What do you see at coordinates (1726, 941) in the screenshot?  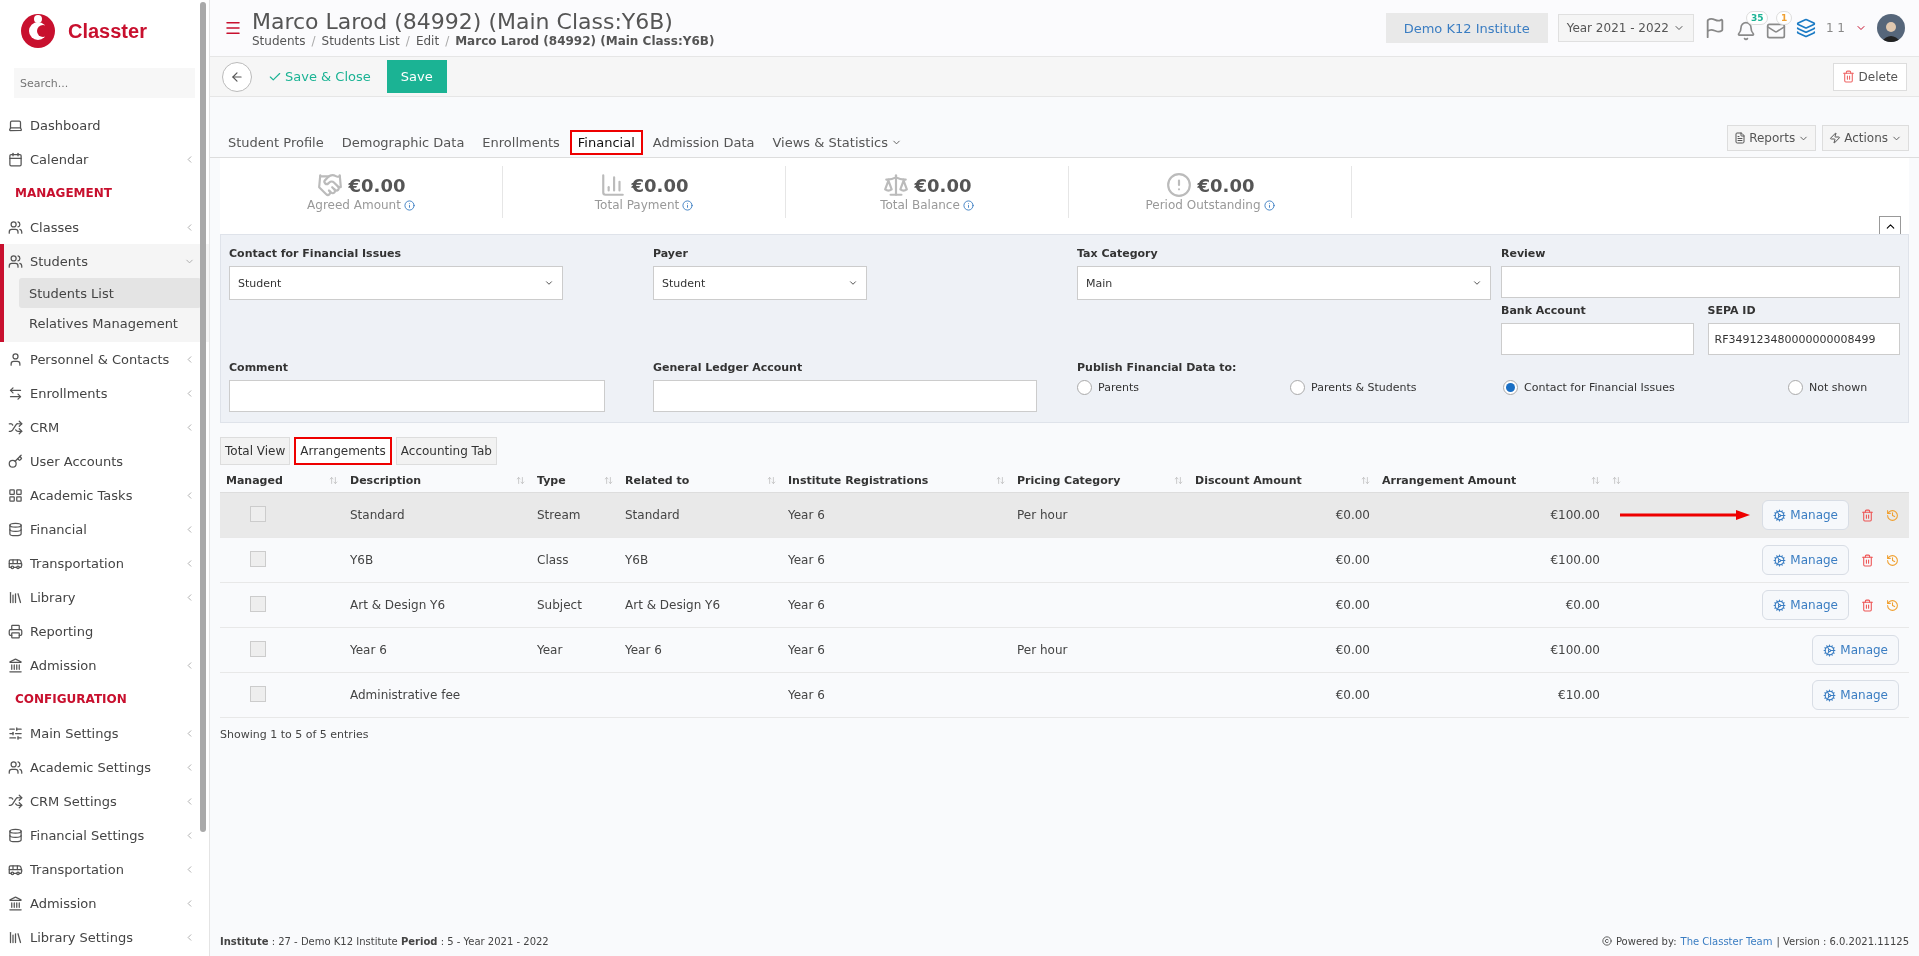 I see `team-link: The Classter Team` at bounding box center [1726, 941].